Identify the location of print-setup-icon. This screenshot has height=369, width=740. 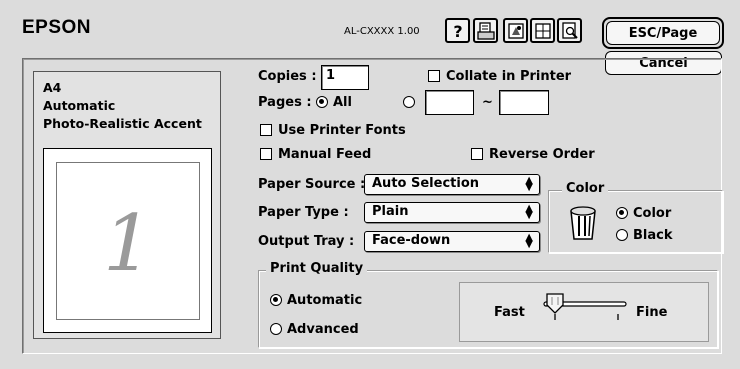
(485, 30).